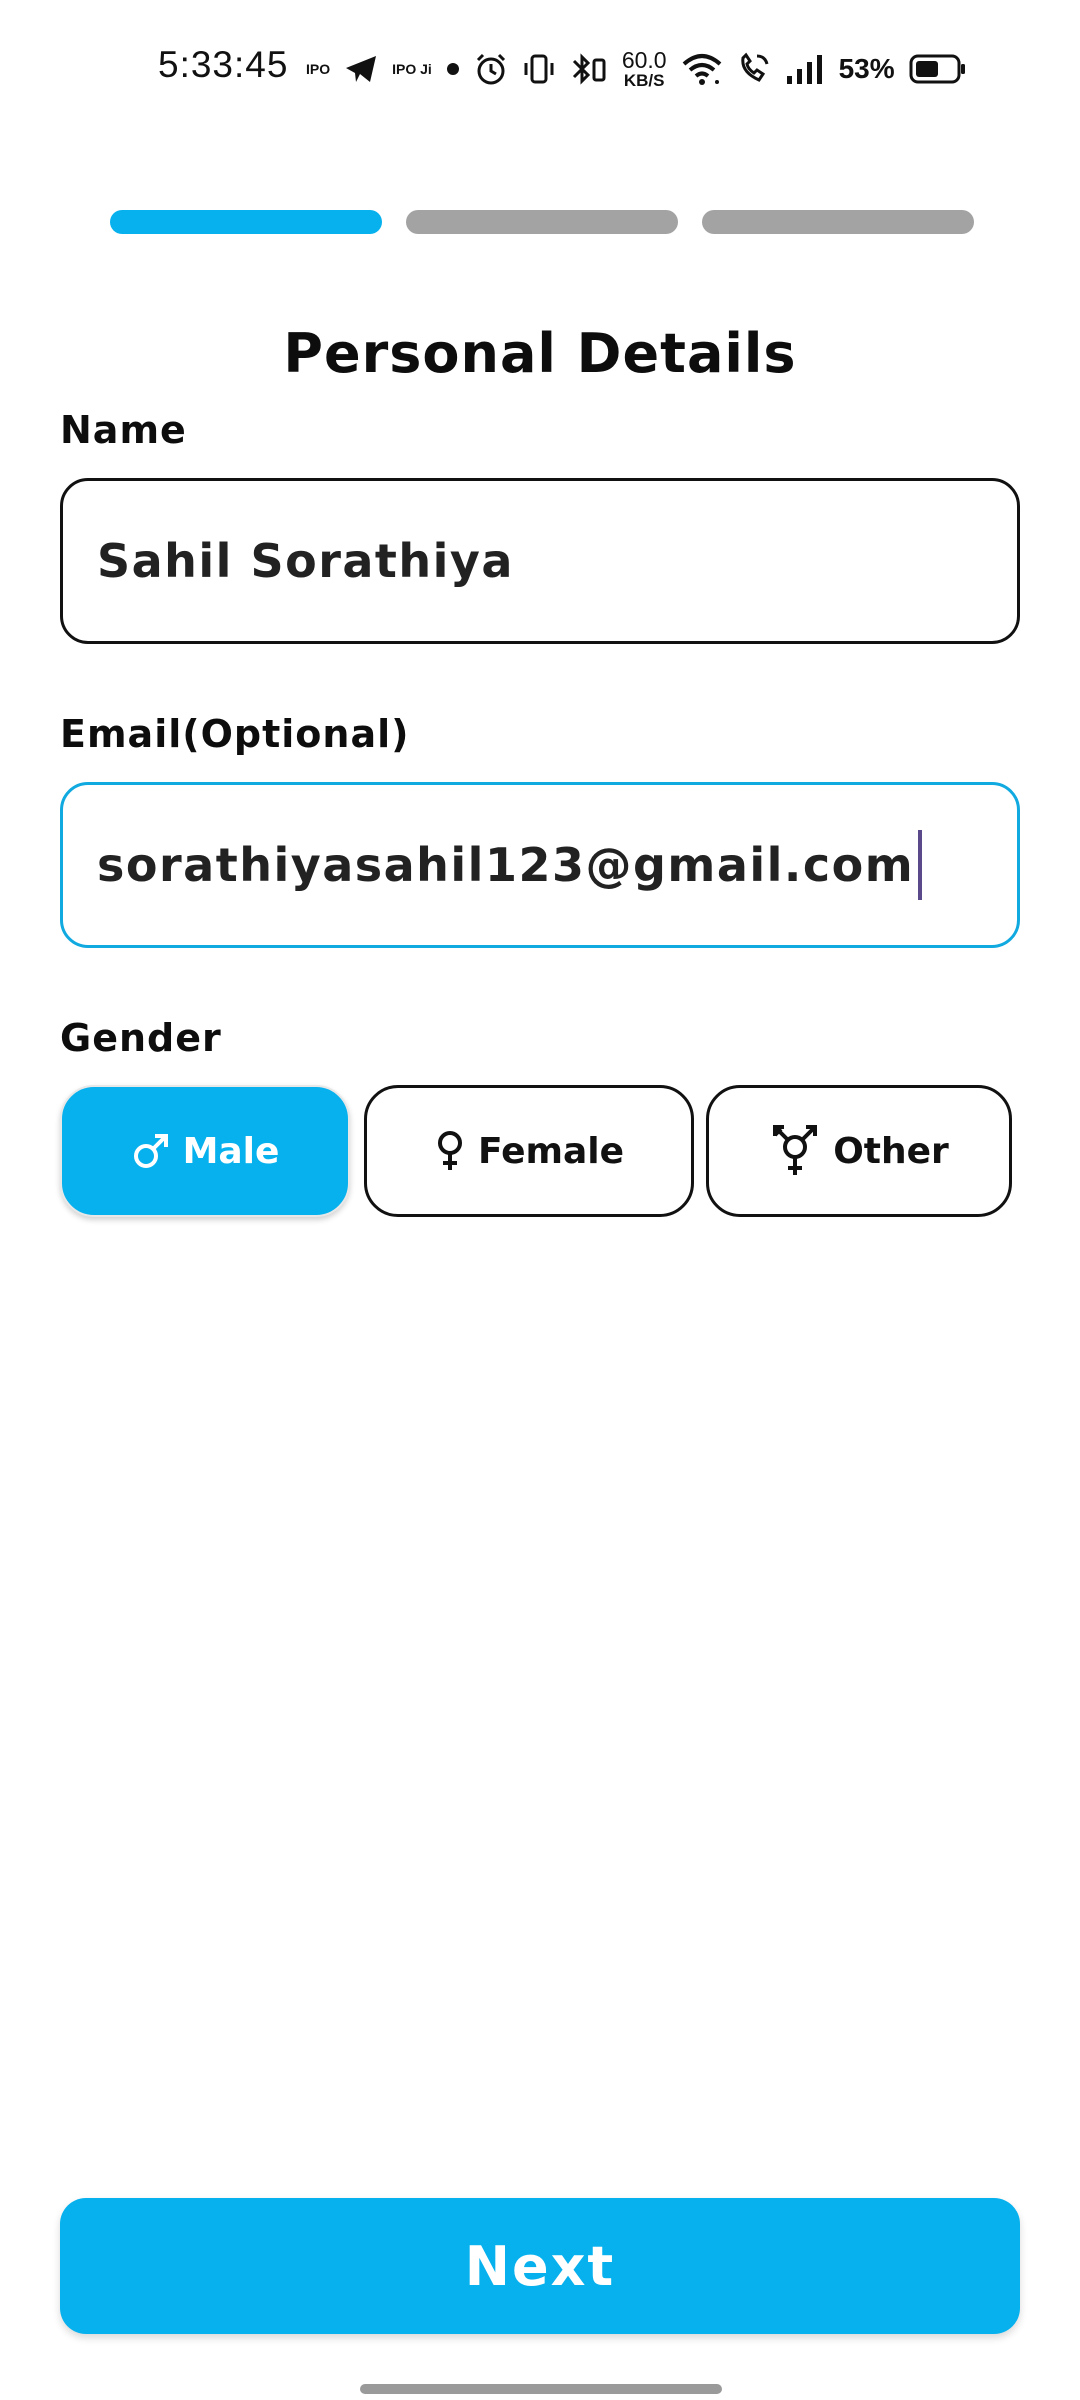 The height and width of the screenshot is (2400, 1080). Describe the element at coordinates (589, 69) in the screenshot. I see `bluetooth-icon` at that location.